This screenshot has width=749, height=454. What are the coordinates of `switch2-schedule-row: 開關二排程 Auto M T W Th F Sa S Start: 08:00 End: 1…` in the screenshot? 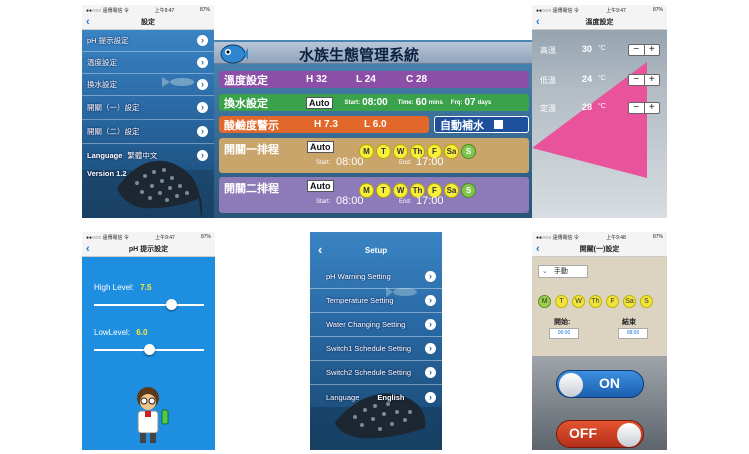 It's located at (374, 195).